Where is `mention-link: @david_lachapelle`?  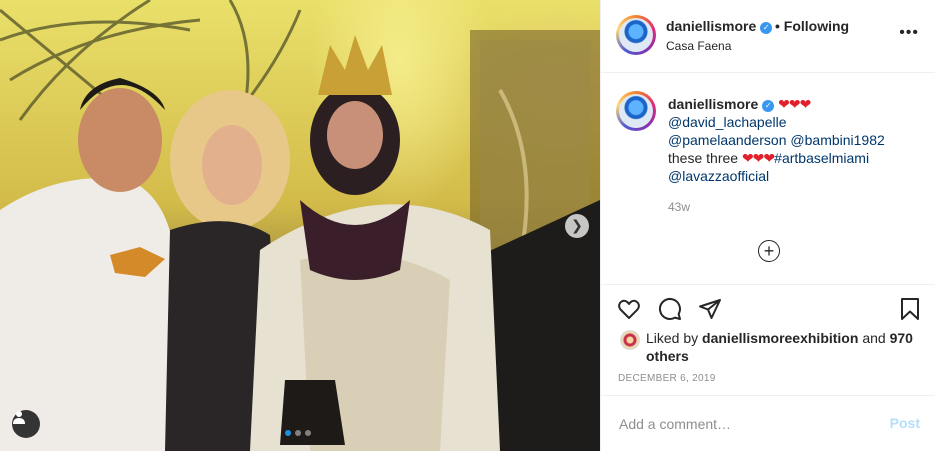
mention-link: @david_lachapelle is located at coordinates (727, 122).